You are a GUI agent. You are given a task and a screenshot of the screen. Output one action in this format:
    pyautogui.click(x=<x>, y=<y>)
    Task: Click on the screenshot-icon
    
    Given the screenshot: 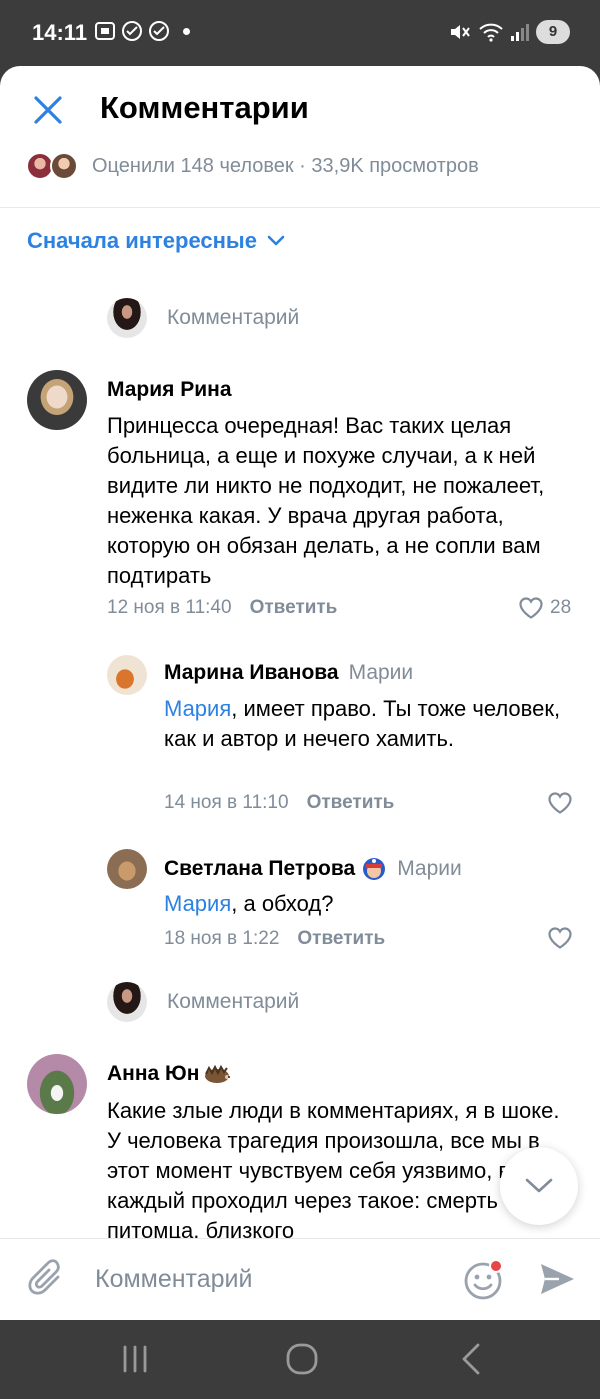 What is the action you would take?
    pyautogui.click(x=105, y=31)
    